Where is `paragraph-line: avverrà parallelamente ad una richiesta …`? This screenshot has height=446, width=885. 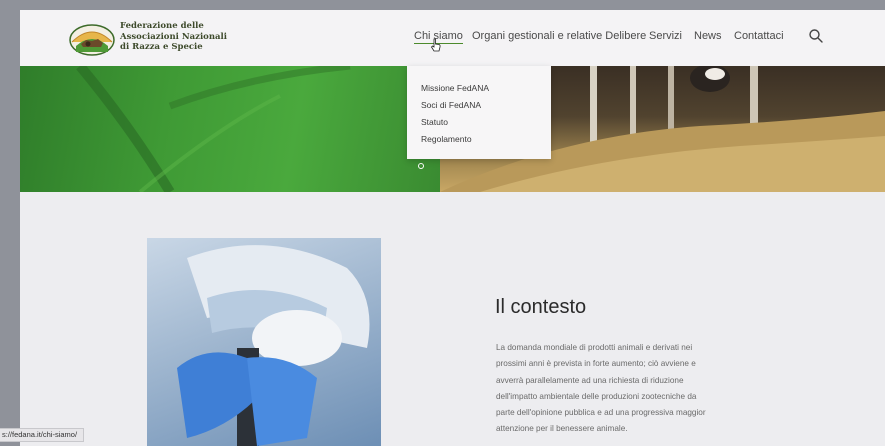
paragraph-line: avverrà parallelamente ad una richiesta … is located at coordinates (590, 380).